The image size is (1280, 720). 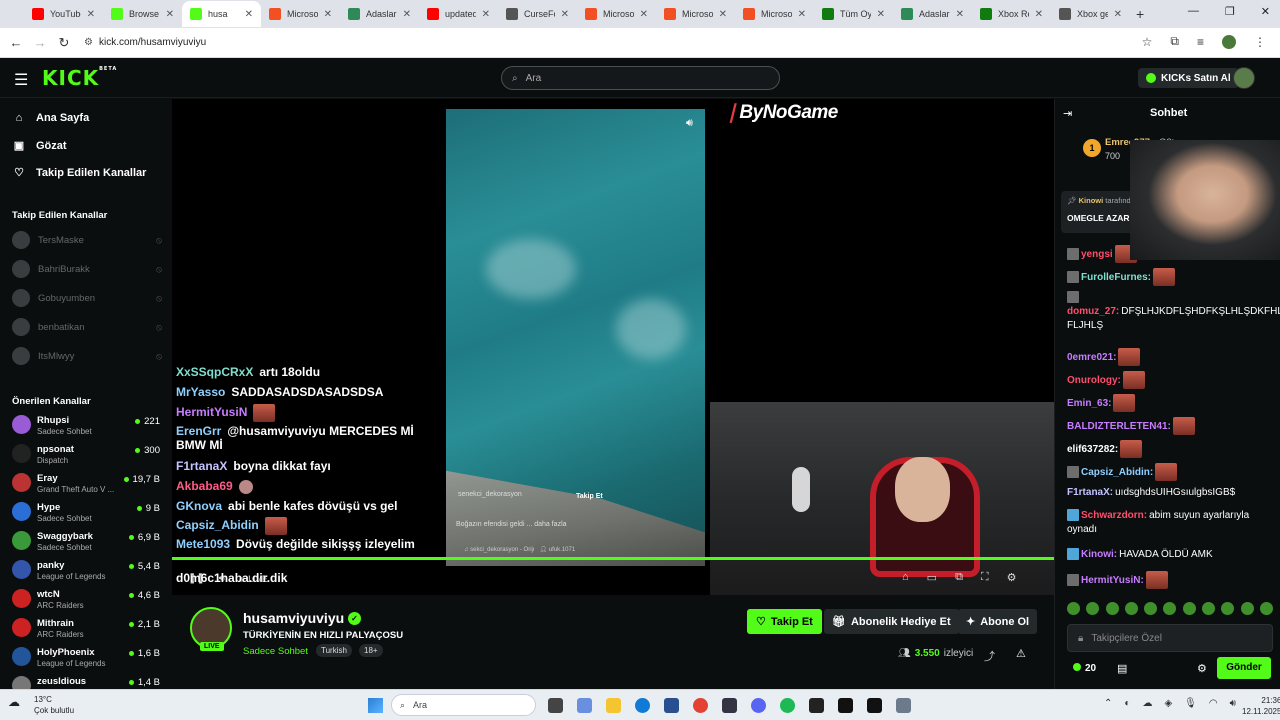 I want to click on browser-tab: updated ✕, so click(x=458, y=14).